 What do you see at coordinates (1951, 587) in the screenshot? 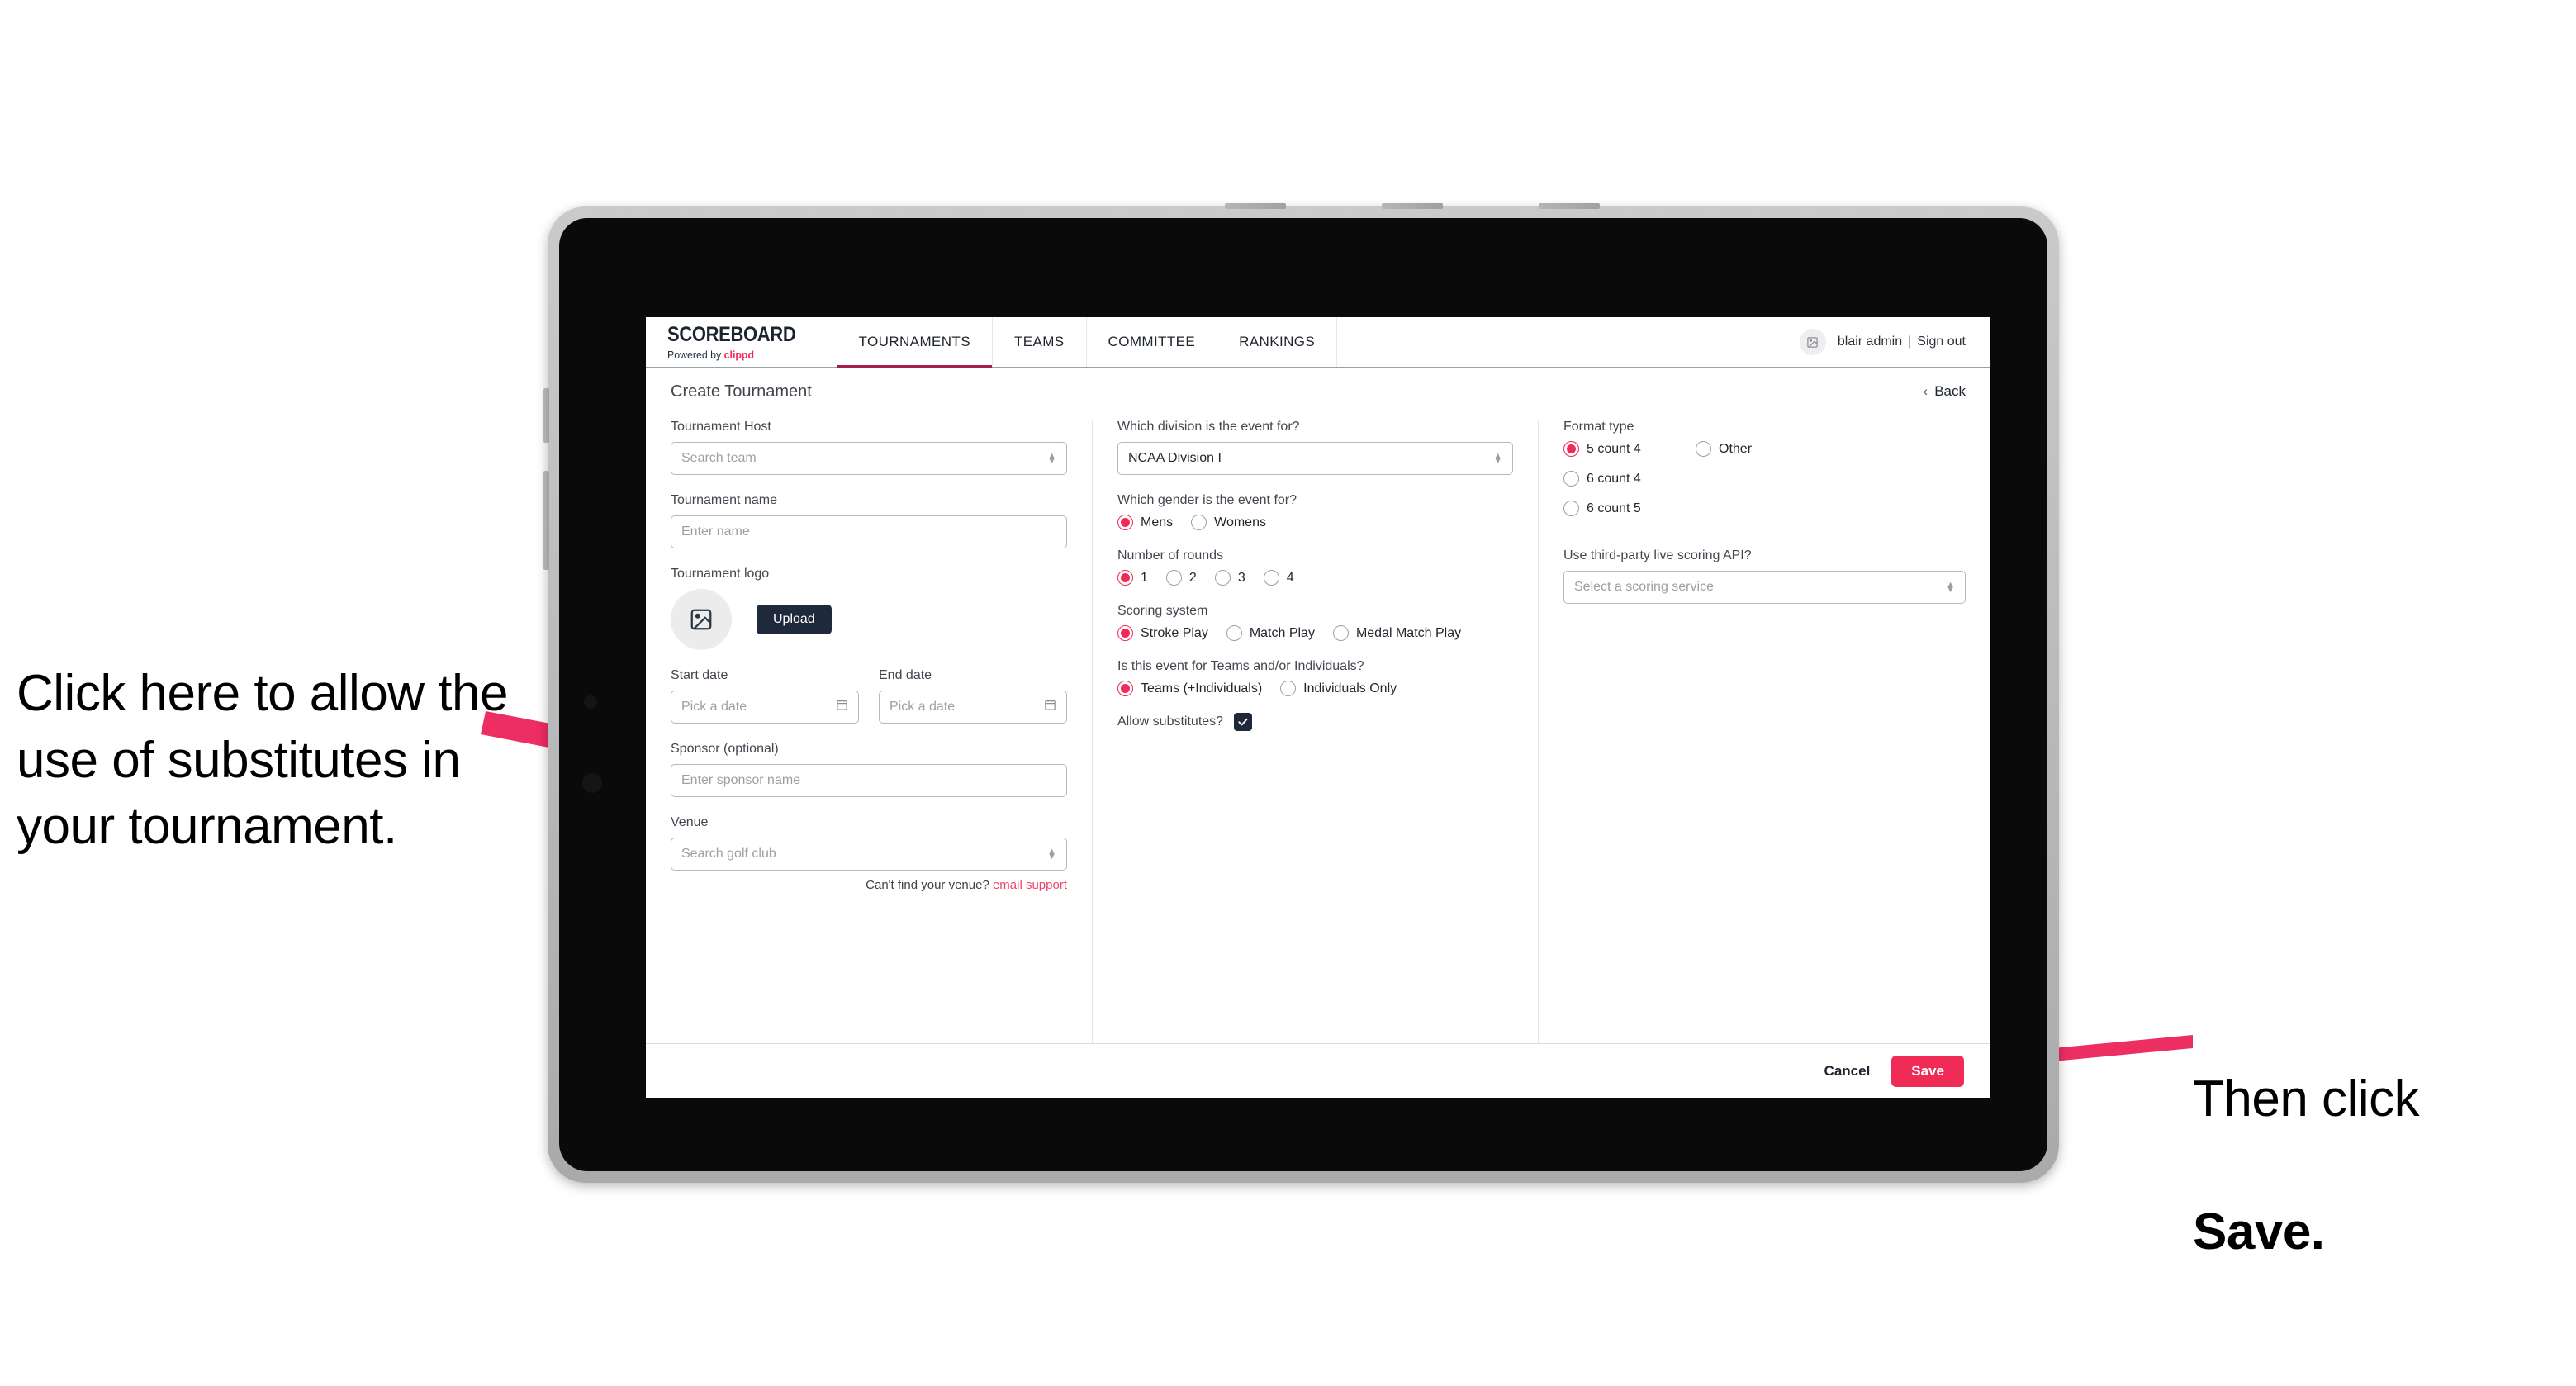
I see `chevron-up-down-icon: ▲ ▼` at bounding box center [1951, 587].